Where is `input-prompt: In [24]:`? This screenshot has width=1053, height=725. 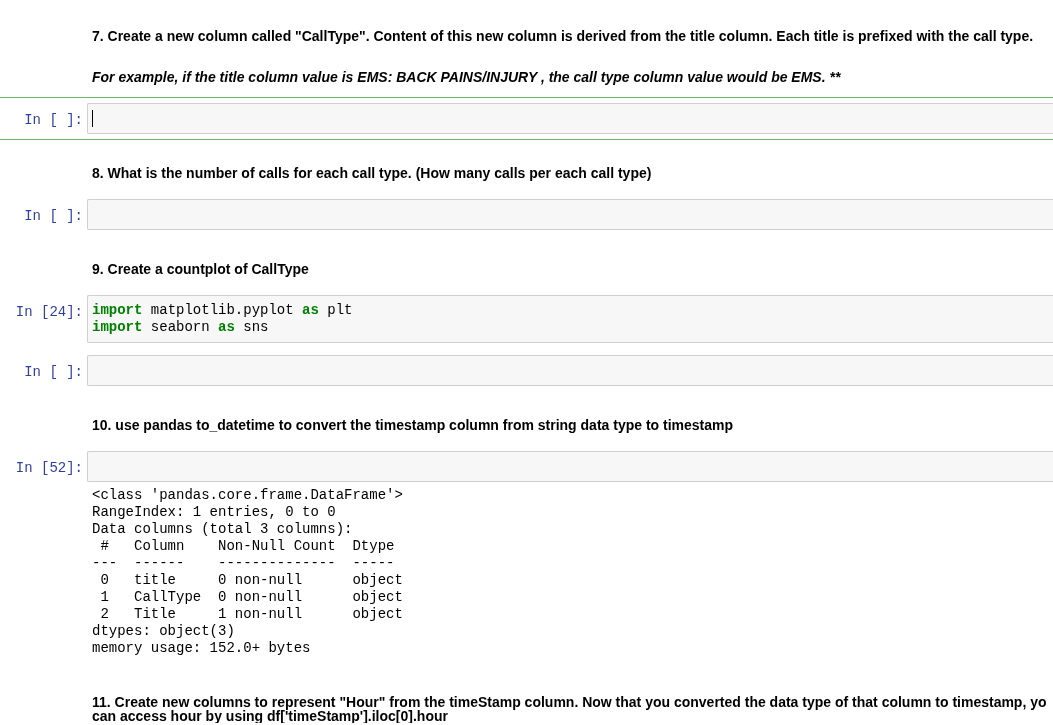
input-prompt: In [24]: is located at coordinates (49, 312).